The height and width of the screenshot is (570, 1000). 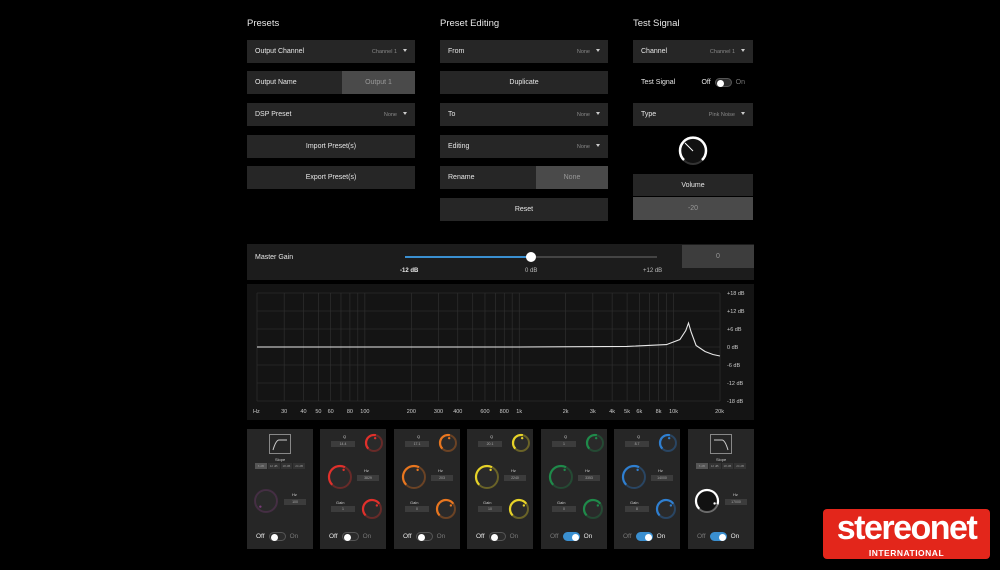 I want to click on import-presets-button: Import Preset(s), so click(x=331, y=146).